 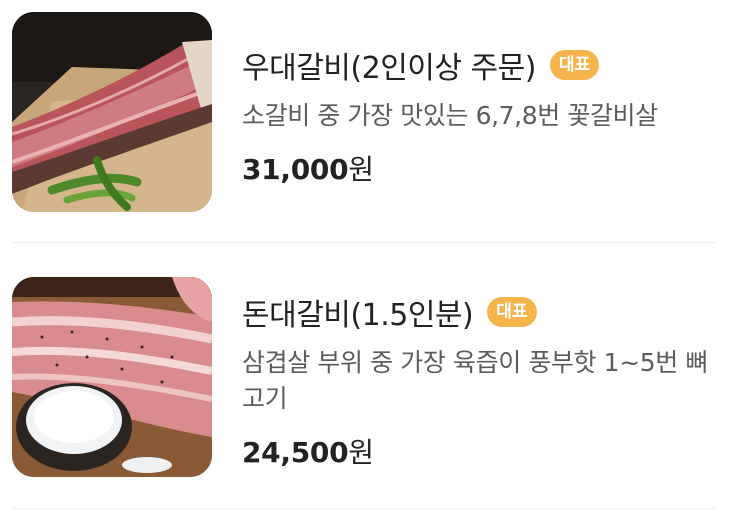 I want to click on menu-item-title-row: 돈대갈비(1.5인분) 대표, so click(x=482, y=312).